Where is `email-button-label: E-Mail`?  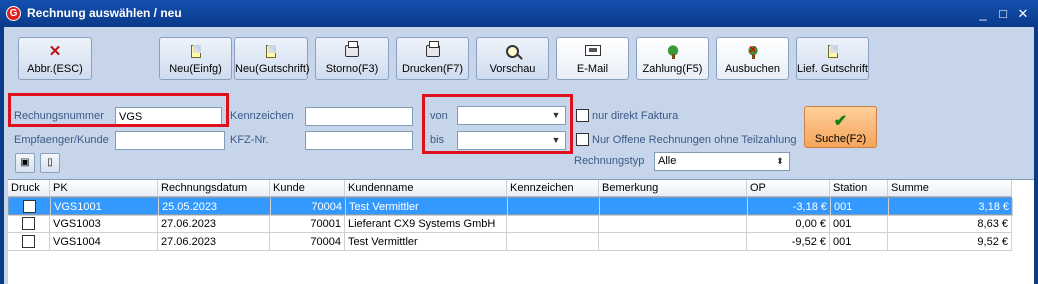 email-button-label: E-Mail is located at coordinates (592, 69).